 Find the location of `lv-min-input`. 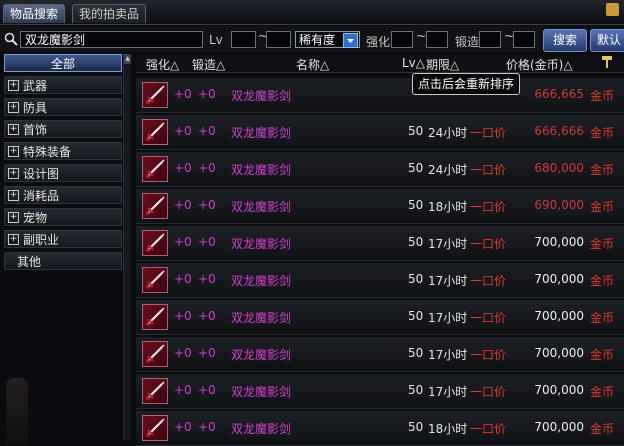

lv-min-input is located at coordinates (243, 39).